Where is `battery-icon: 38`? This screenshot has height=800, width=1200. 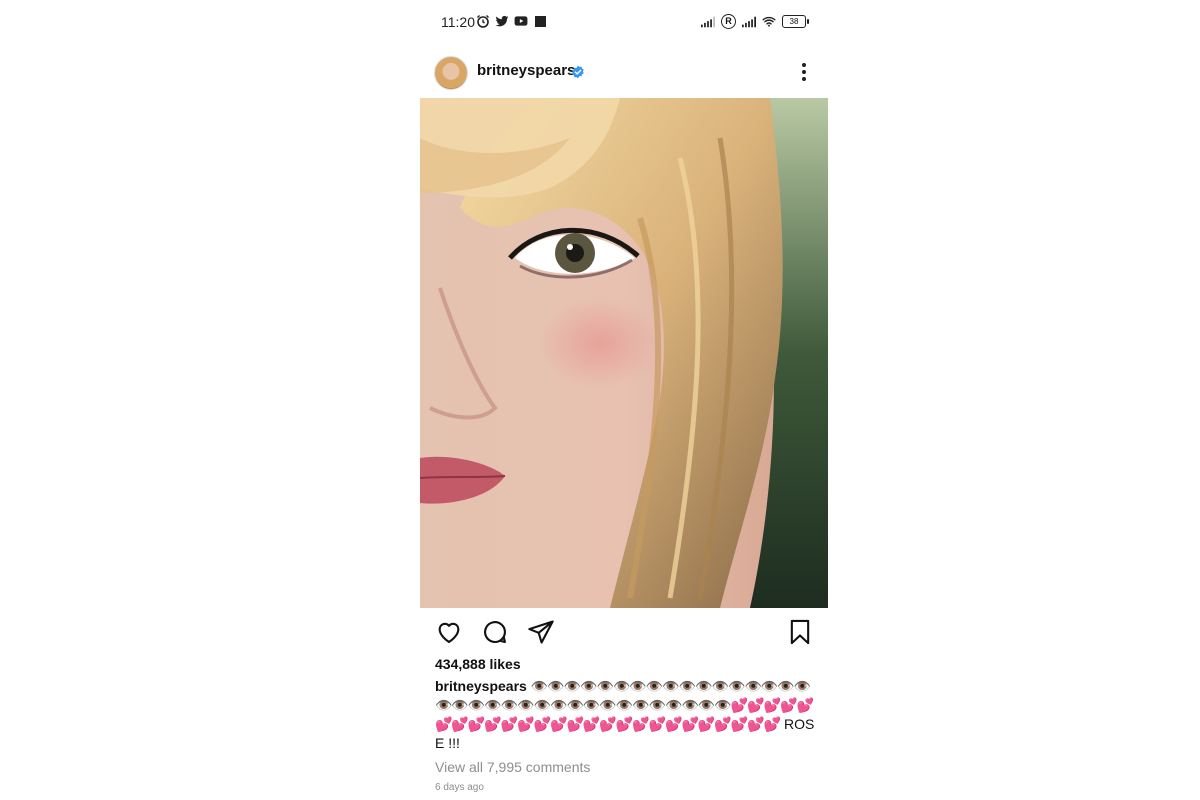
battery-icon: 38 is located at coordinates (795, 21).